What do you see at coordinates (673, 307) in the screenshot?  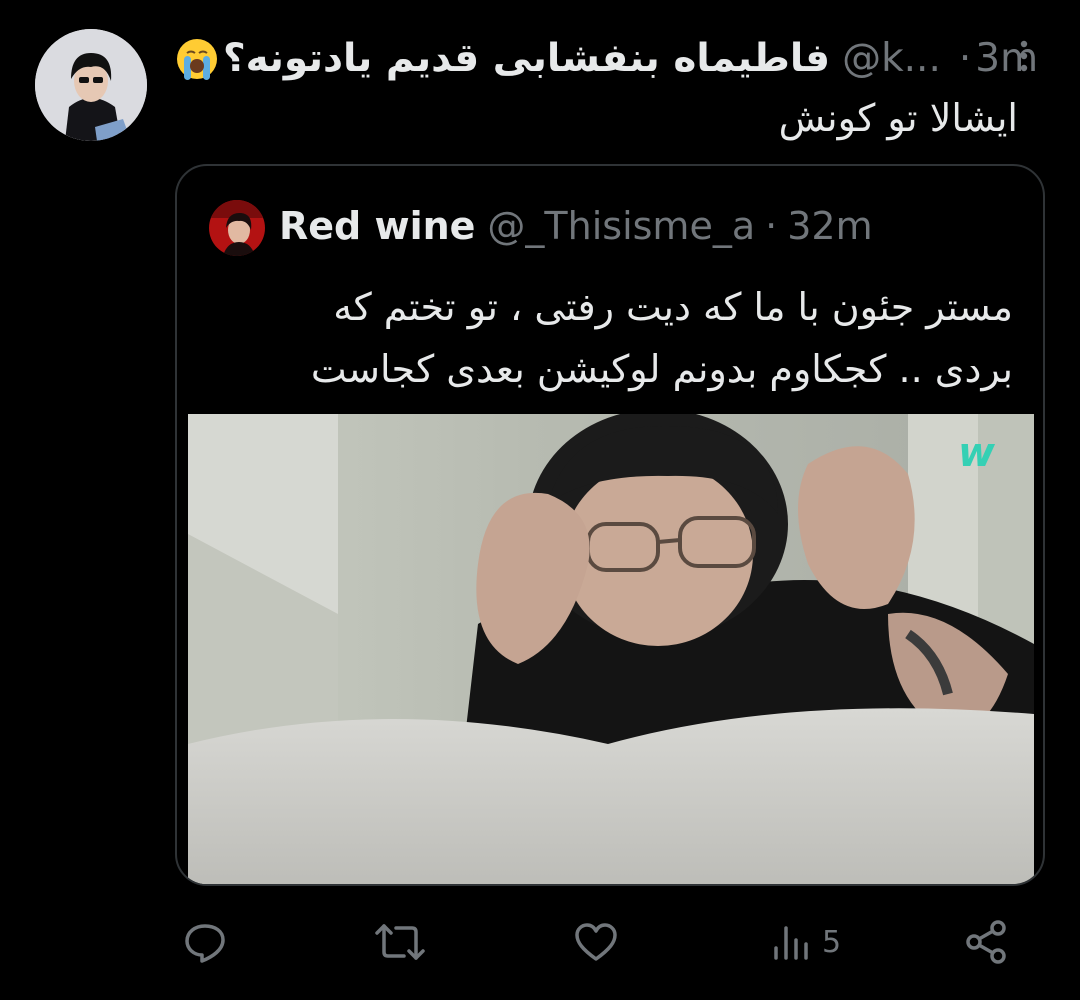 I see `quote-text-line-1: مستر جئون با ما که دیت رفتی ، تو تختم که` at bounding box center [673, 307].